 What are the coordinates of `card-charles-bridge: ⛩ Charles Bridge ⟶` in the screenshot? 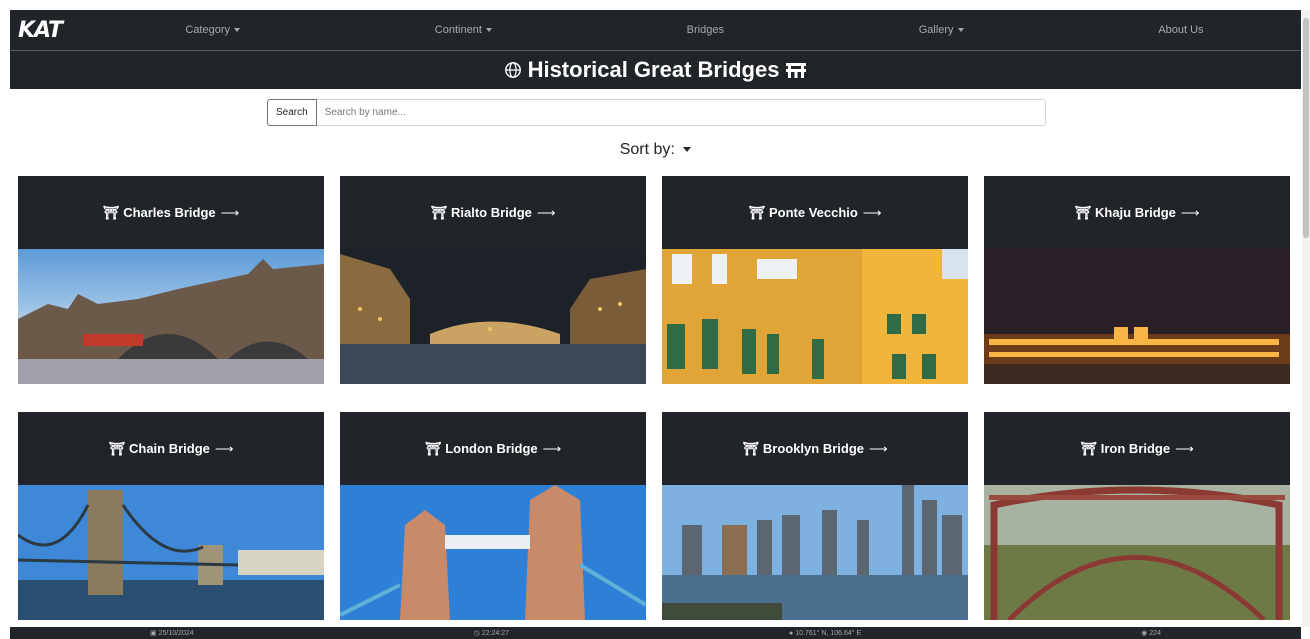 It's located at (171, 280).